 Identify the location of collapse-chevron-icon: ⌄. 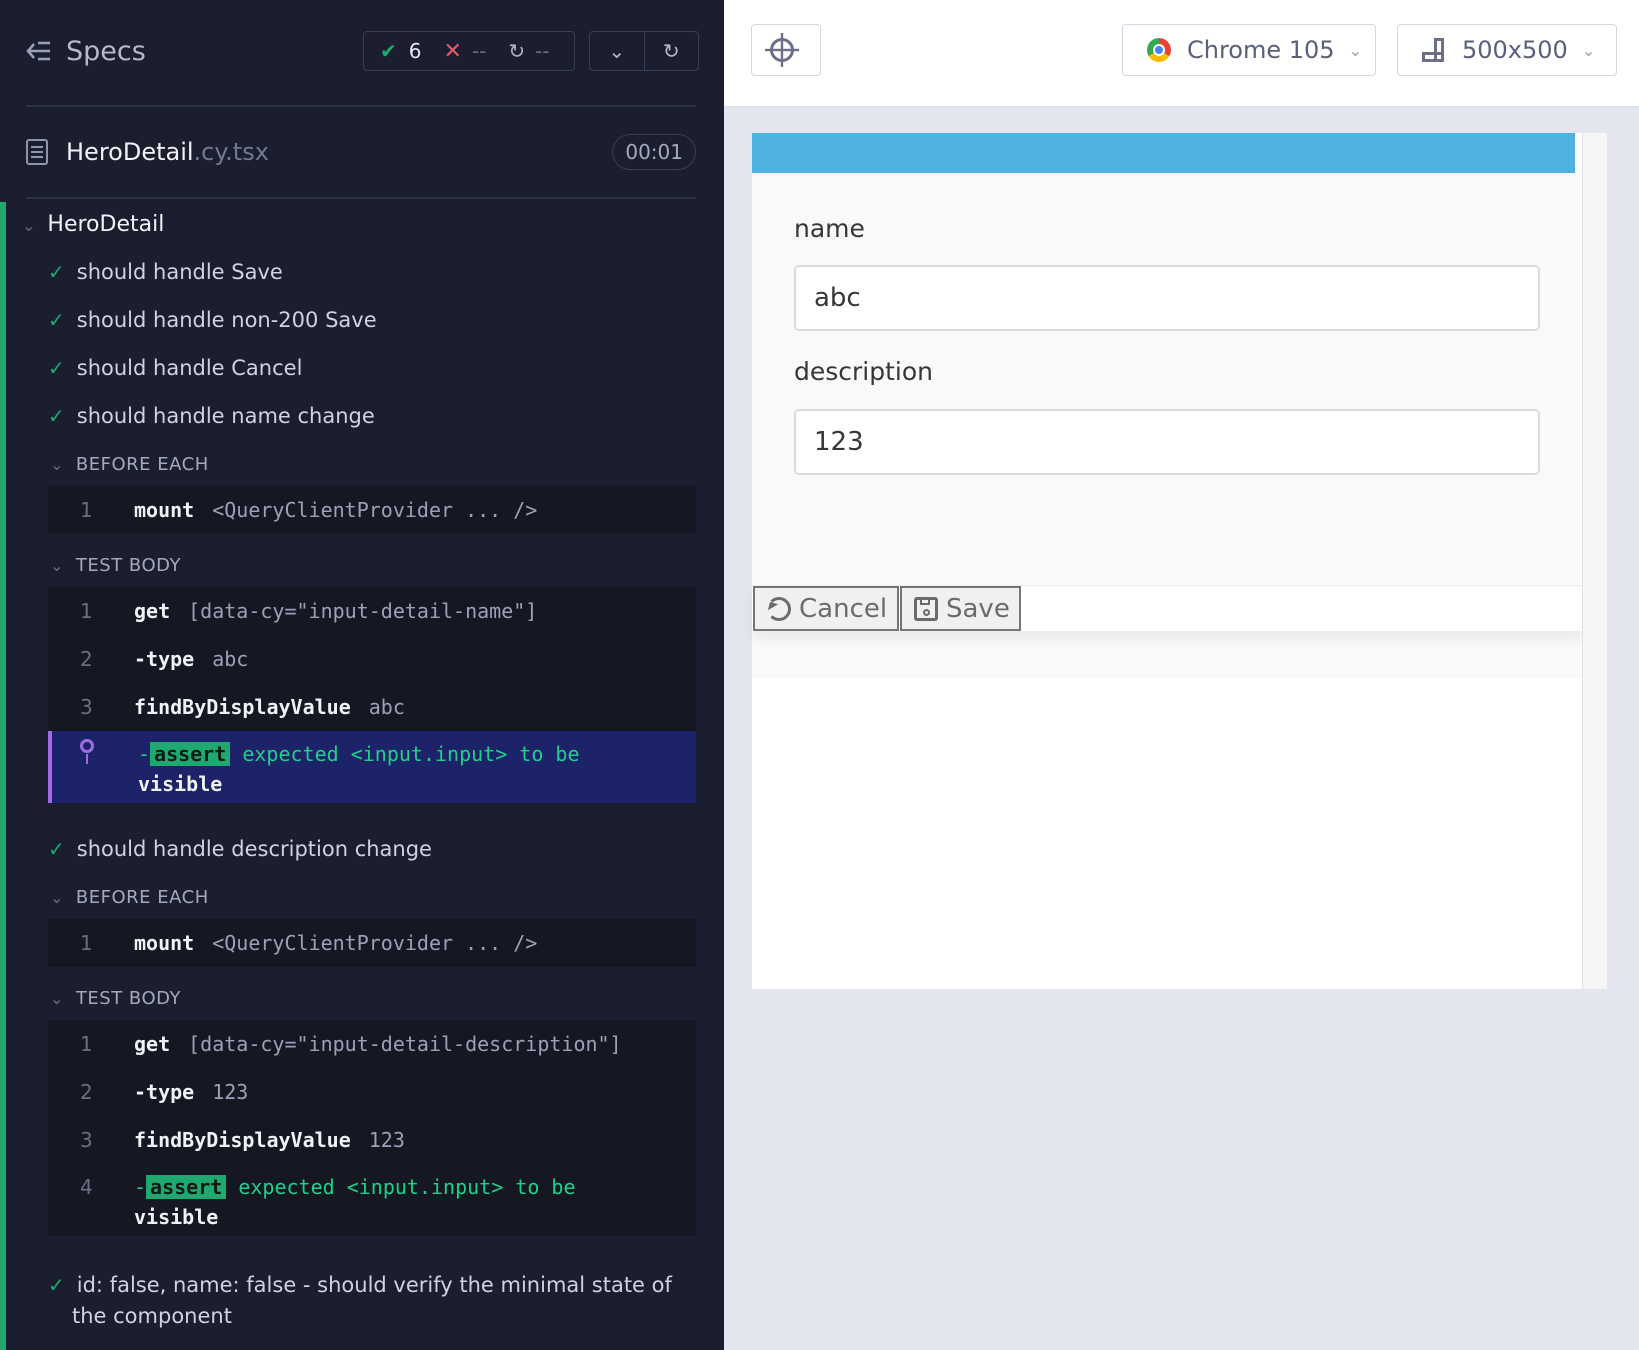
(617, 51).